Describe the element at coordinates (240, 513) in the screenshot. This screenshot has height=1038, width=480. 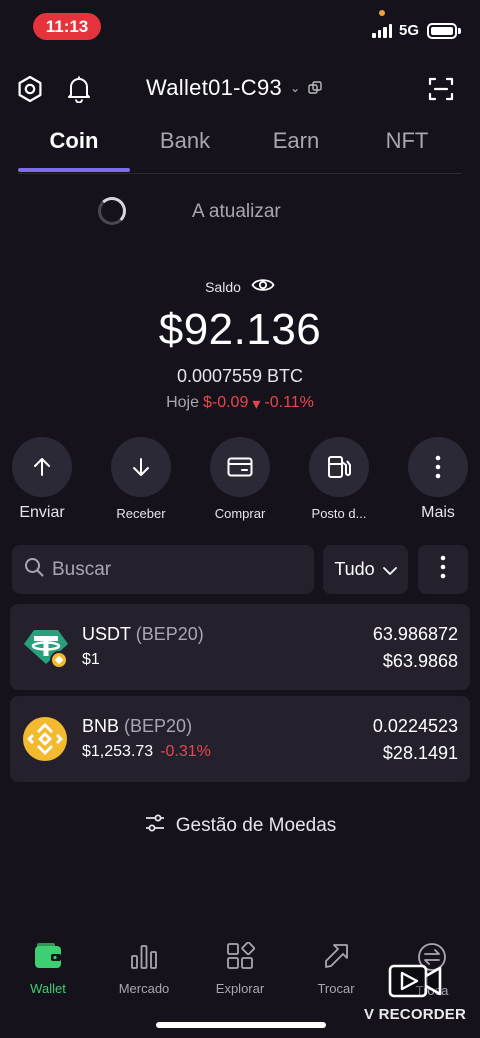
I see `buy-label: Comprar` at that location.